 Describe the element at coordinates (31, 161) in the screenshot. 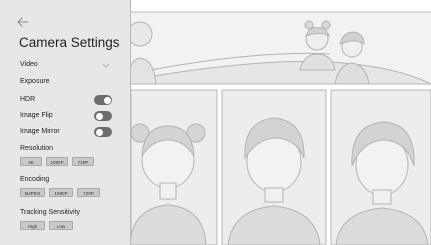

I see `resolution-option-4k: 4K` at that location.